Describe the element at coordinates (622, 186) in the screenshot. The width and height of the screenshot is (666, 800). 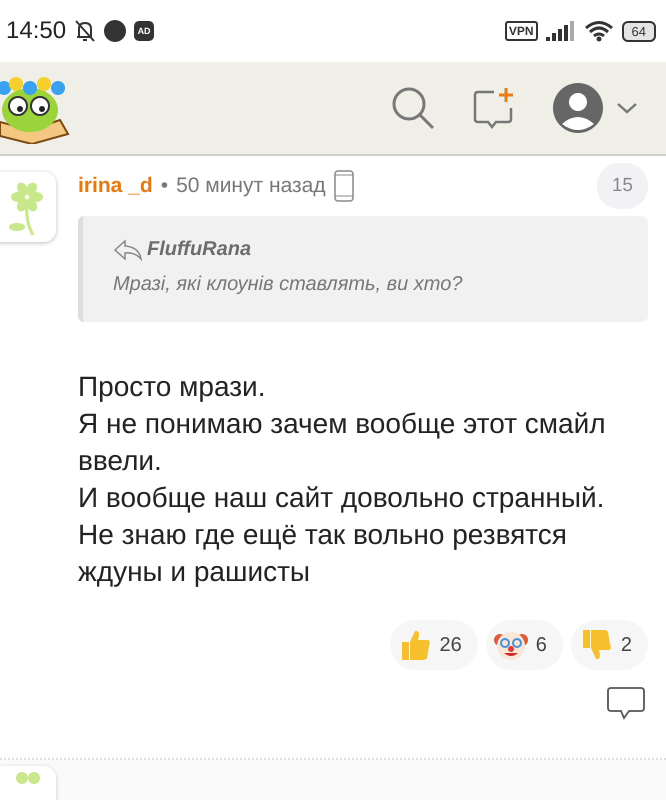
I see `comment-rating: 15` at that location.